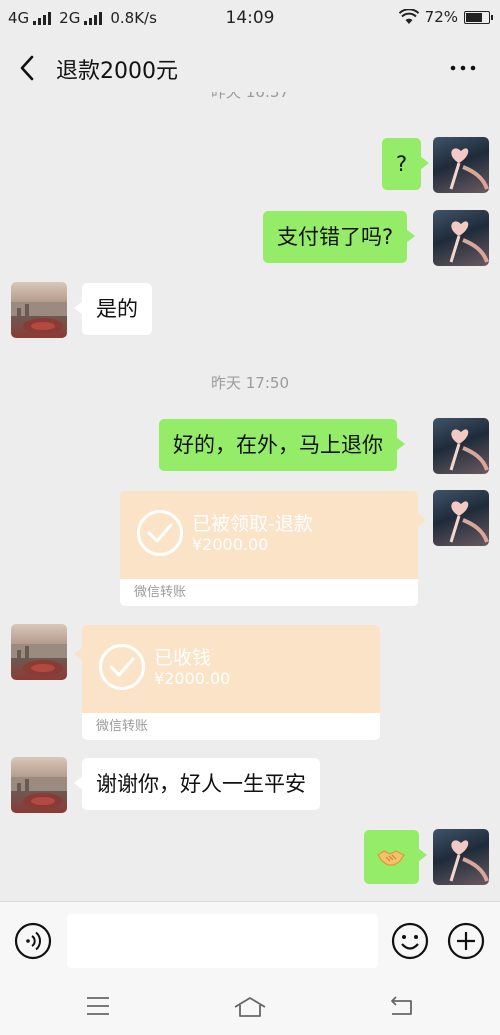 This screenshot has height=1035, width=500. I want to click on timestamp: 昨天 17:50, so click(250, 383).